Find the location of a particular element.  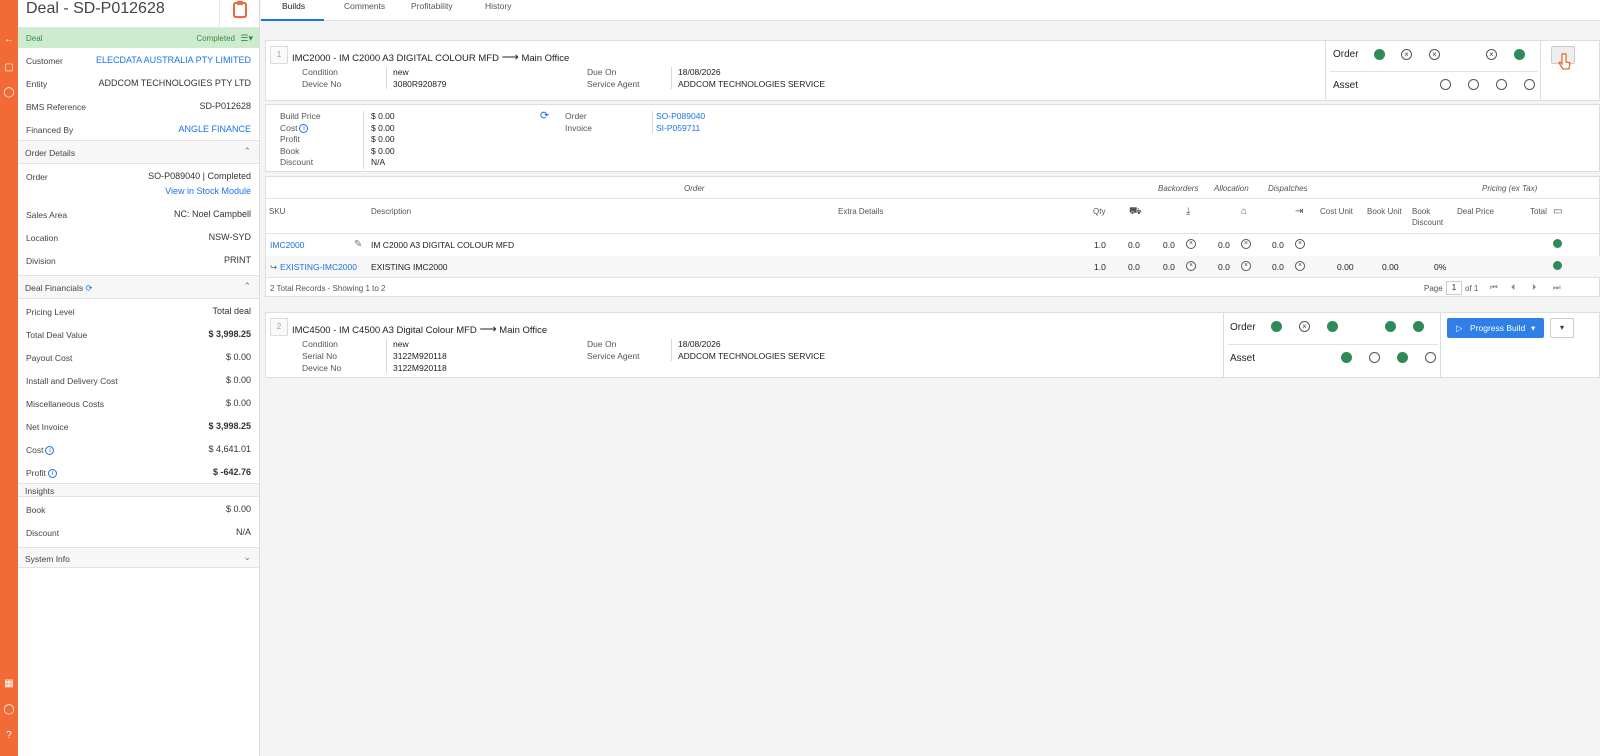

link-value: SO-P089040 is located at coordinates (680, 116).